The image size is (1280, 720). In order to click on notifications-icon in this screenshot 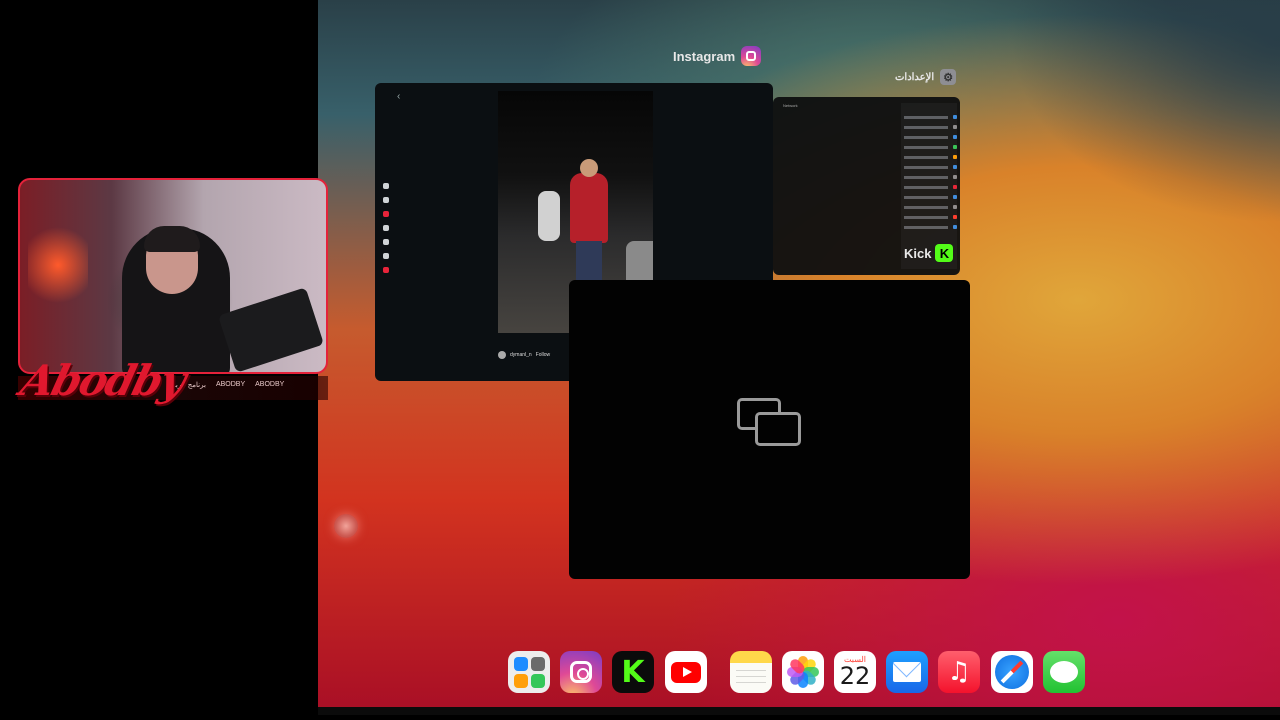, I will do `click(386, 214)`.